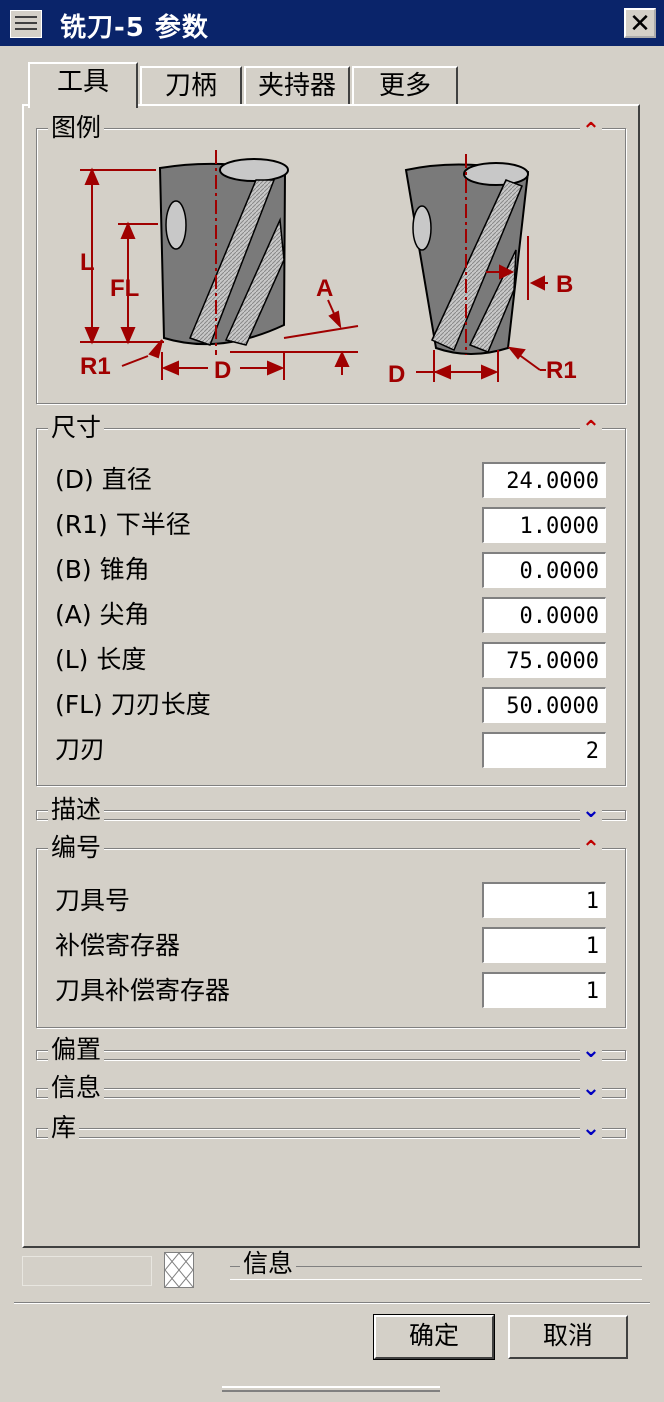  What do you see at coordinates (640, 23) in the screenshot?
I see `close-button: ✕` at bounding box center [640, 23].